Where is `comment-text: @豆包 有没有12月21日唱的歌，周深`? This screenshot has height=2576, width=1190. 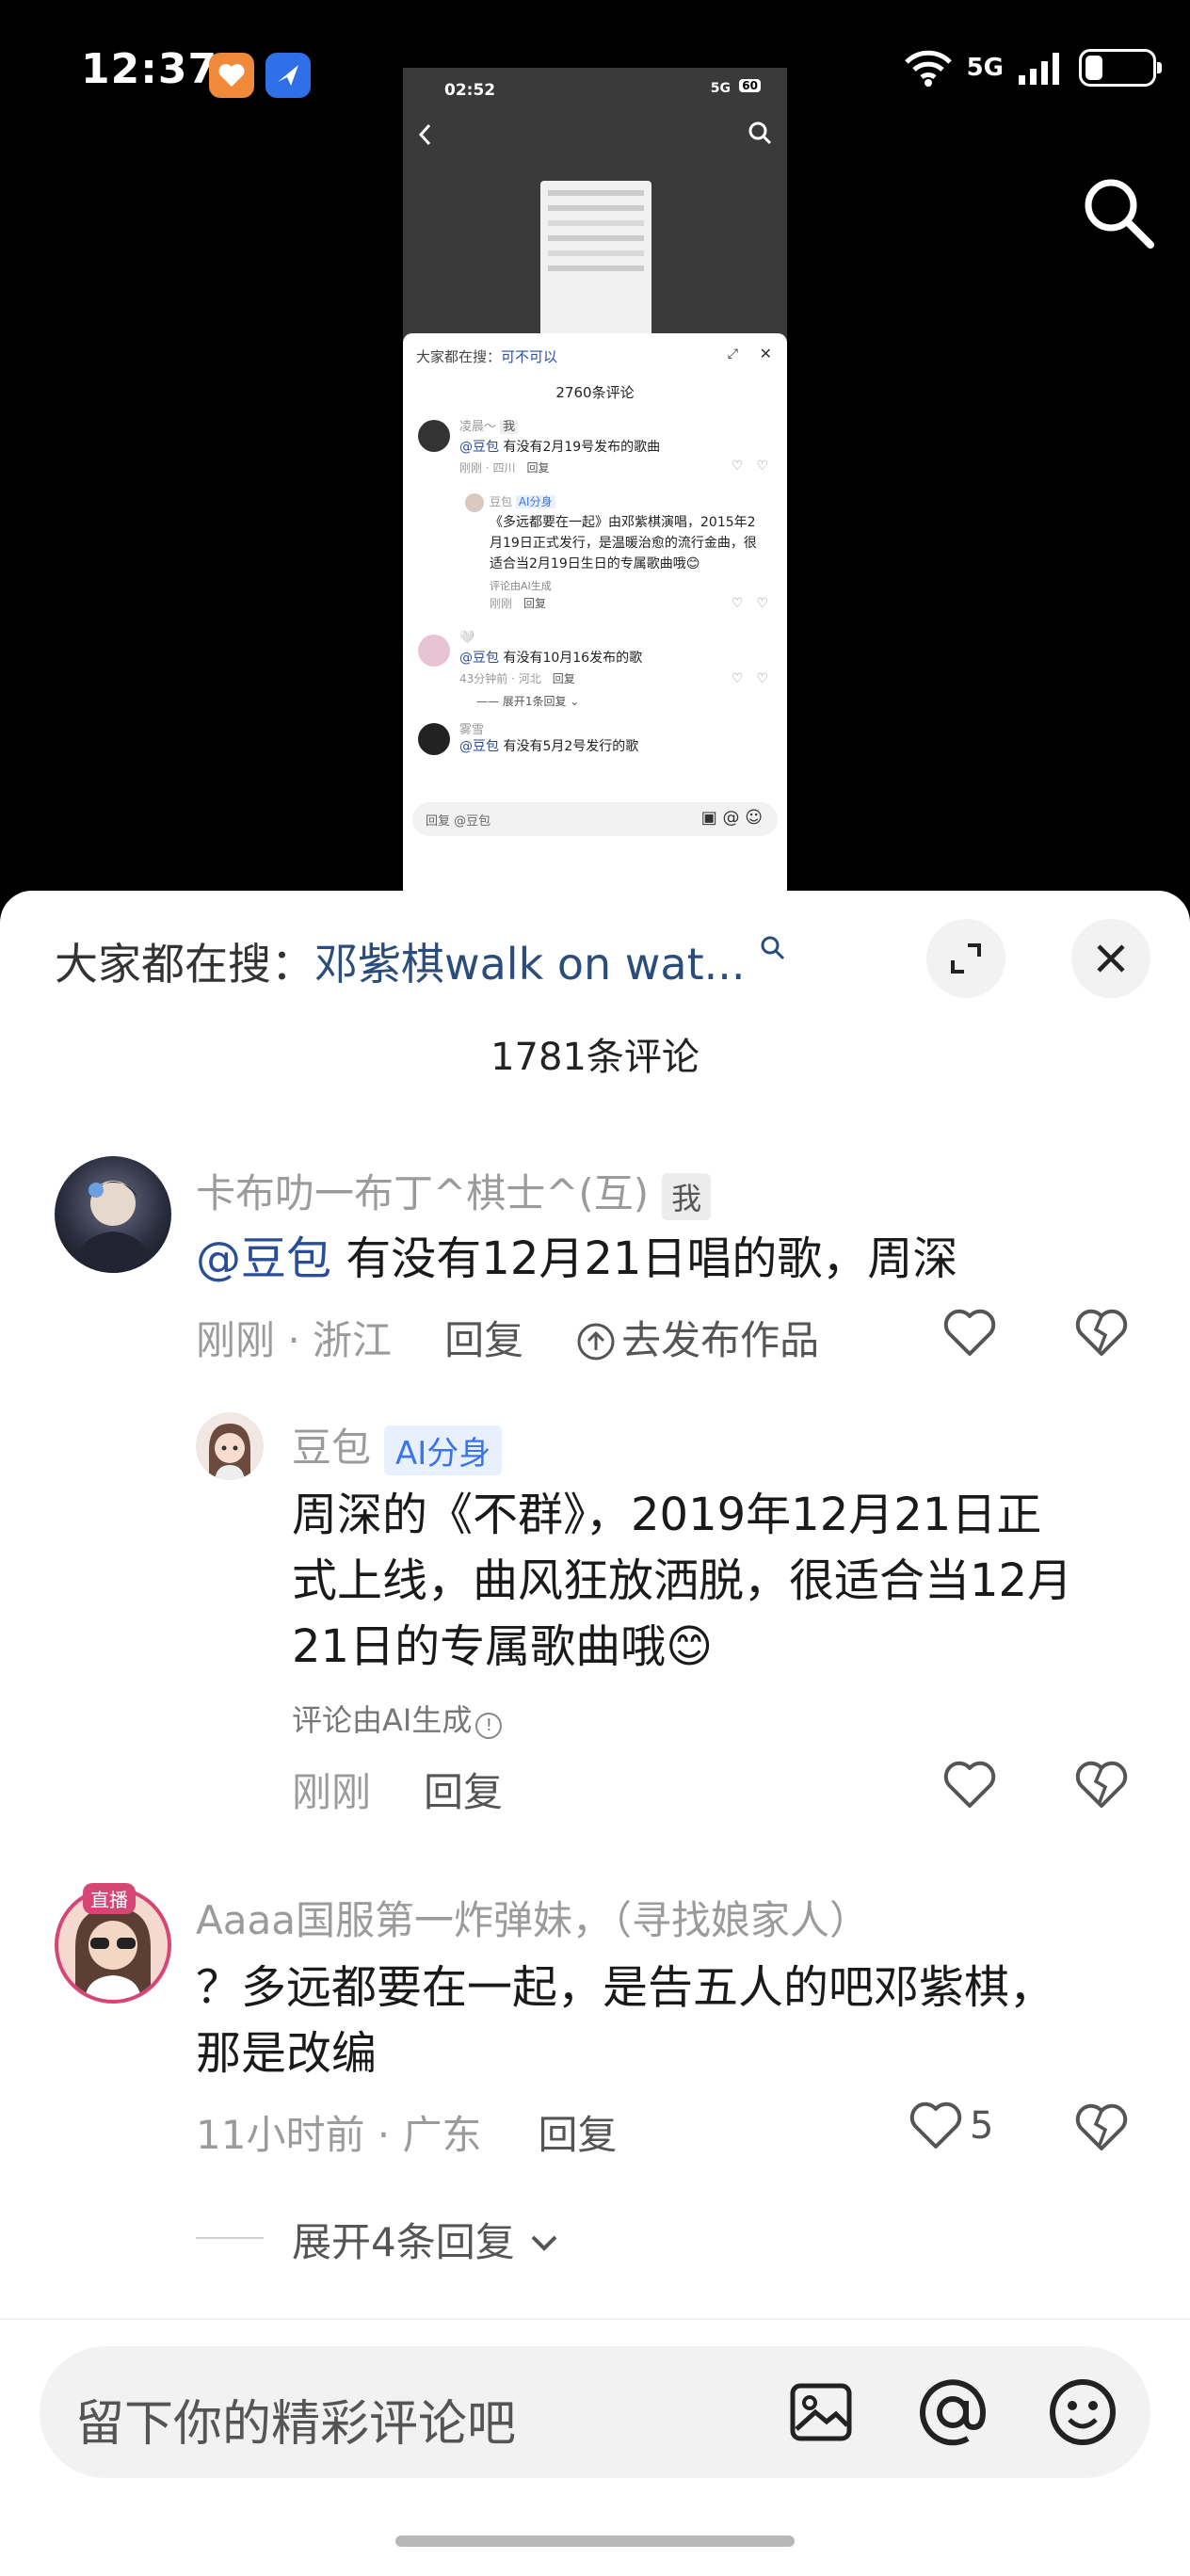 comment-text: @豆包 有没有12月21日唱的歌，周深 is located at coordinates (577, 1258).